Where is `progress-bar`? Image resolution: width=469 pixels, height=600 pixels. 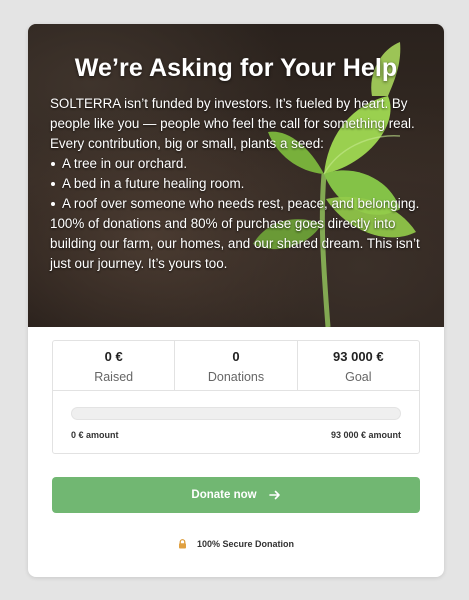 progress-bar is located at coordinates (236, 413).